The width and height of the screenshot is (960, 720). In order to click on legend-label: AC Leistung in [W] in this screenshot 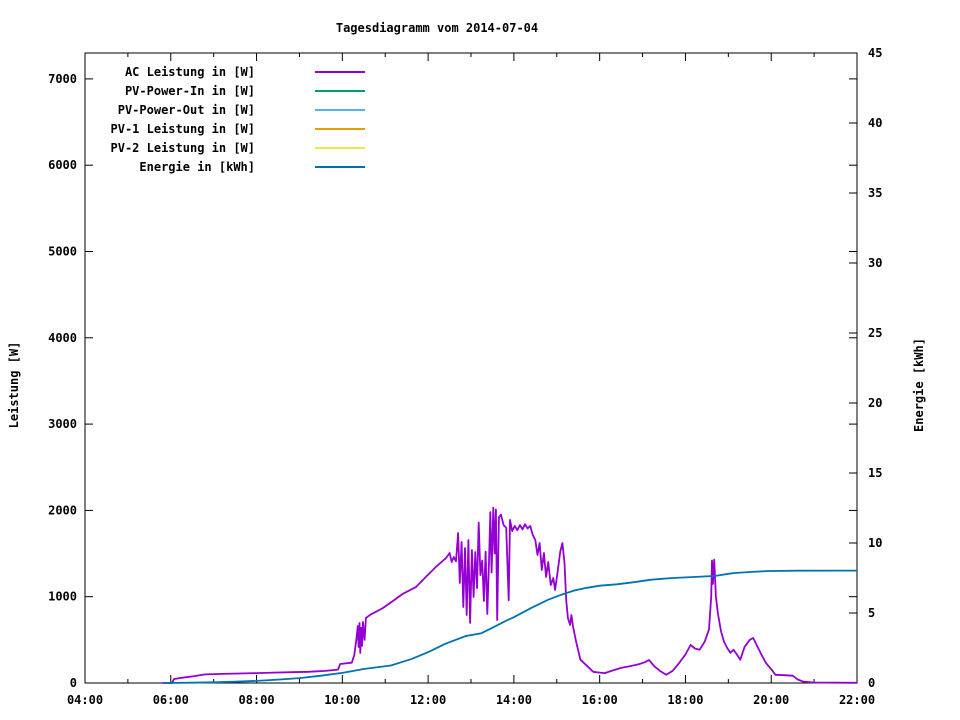, I will do `click(189, 71)`.